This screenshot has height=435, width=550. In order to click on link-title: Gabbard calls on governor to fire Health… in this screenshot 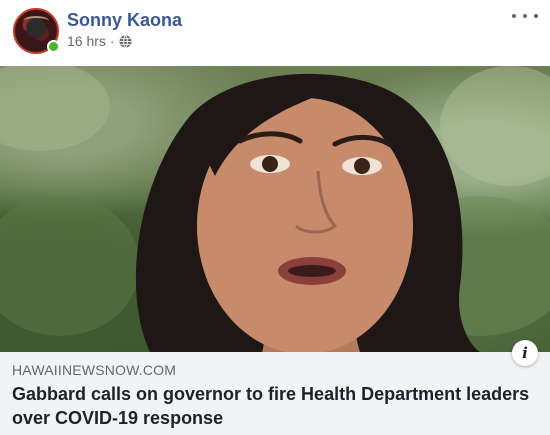, I will do `click(272, 406)`.